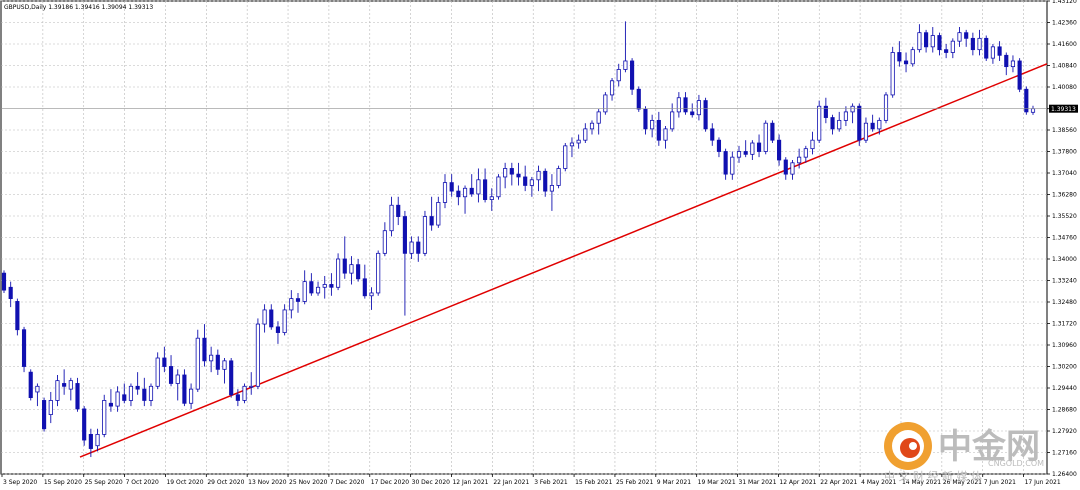 The height and width of the screenshot is (490, 1080). Describe the element at coordinates (308, 482) in the screenshot. I see `x-tick-label: 25 Nov 2020` at that location.